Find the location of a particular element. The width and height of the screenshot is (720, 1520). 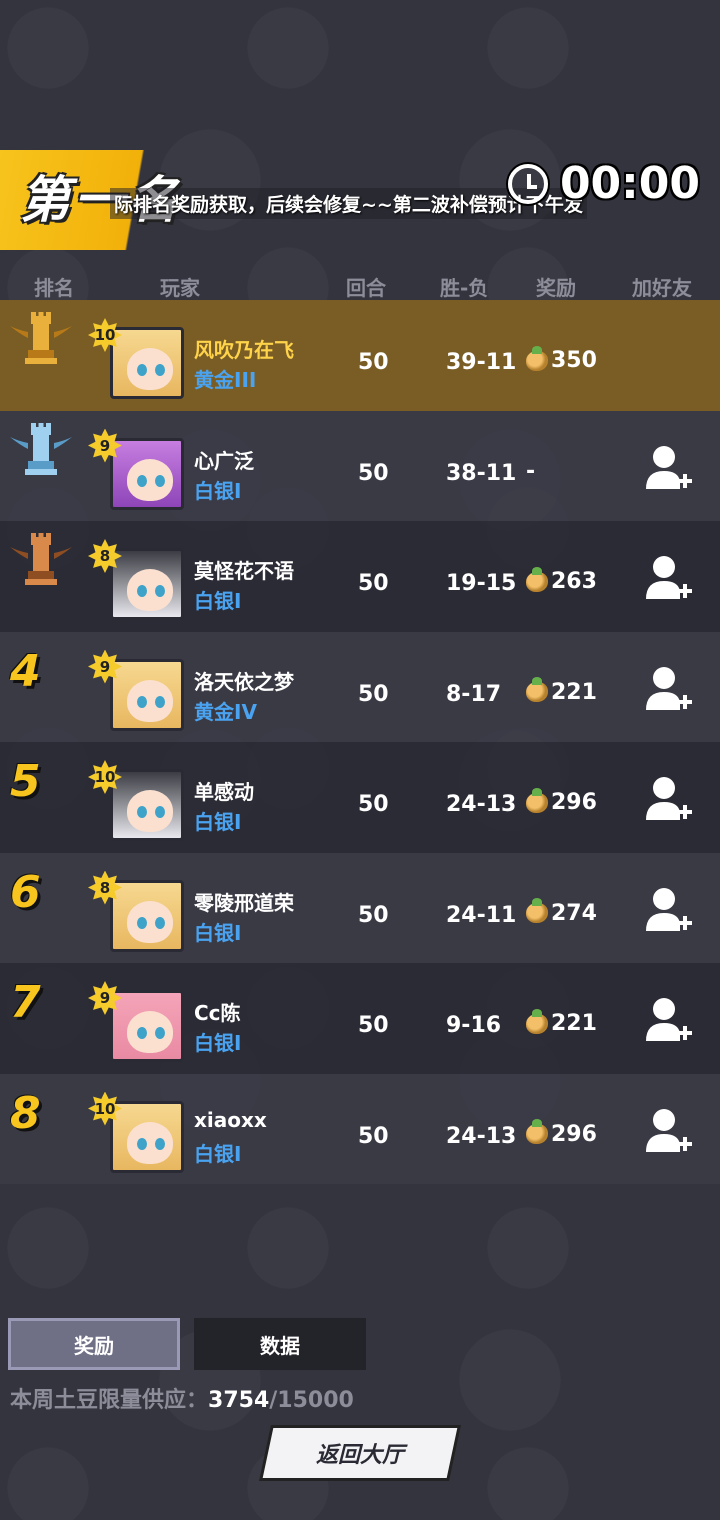

reward-value: 350 is located at coordinates (574, 360).